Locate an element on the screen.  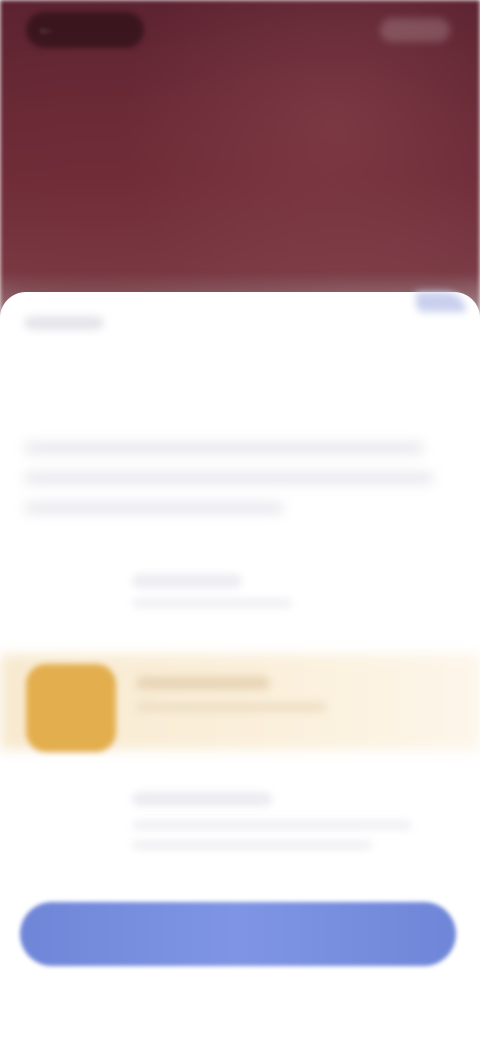
sheet-tag is located at coordinates (64, 323).